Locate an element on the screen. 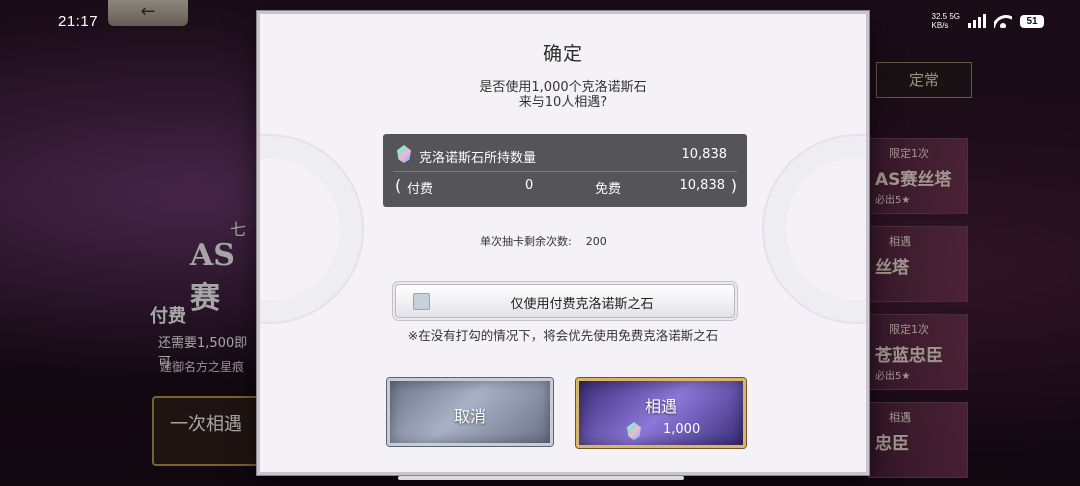 This screenshot has height=486, width=1080. home-indicator is located at coordinates (541, 478).